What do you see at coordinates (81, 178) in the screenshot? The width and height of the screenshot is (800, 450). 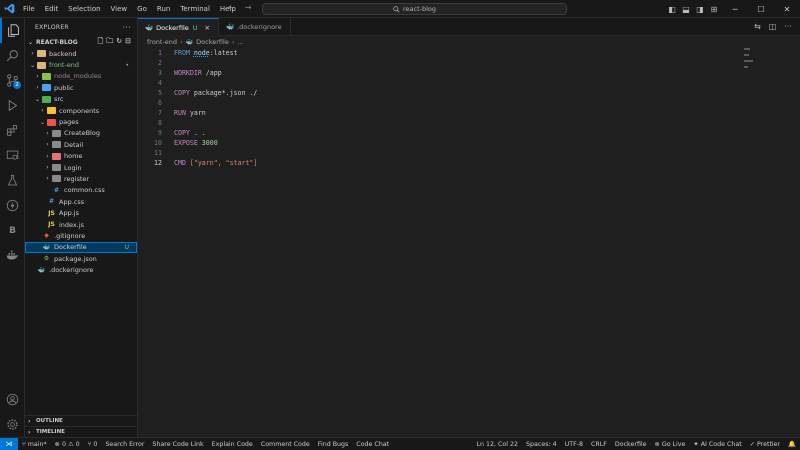 I see `tree-folder: › register` at bounding box center [81, 178].